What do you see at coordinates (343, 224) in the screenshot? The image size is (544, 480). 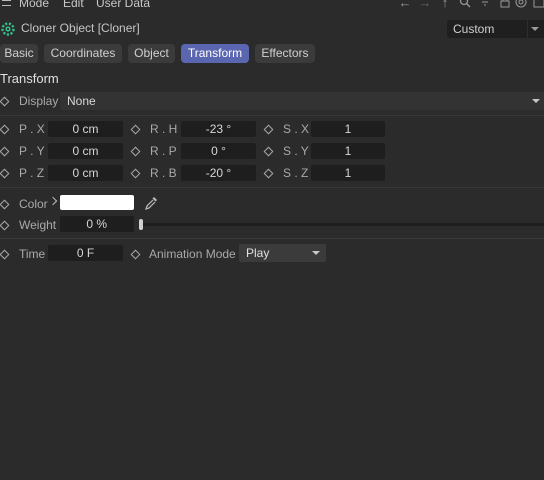 I see `weight-slider-track` at bounding box center [343, 224].